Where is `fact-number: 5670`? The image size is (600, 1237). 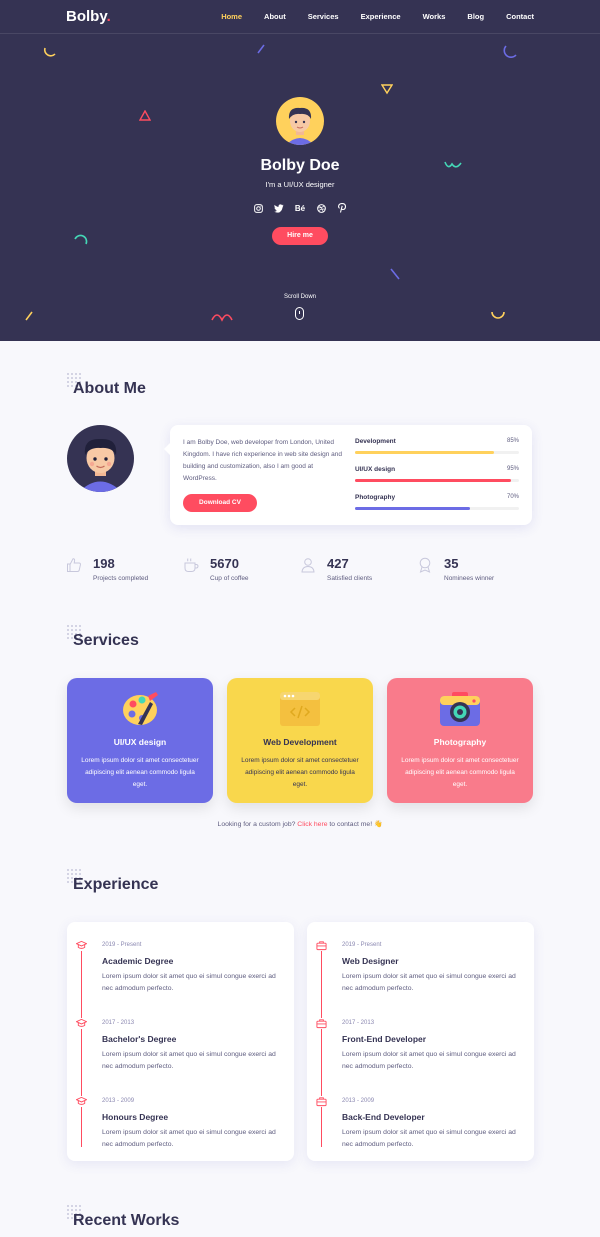
fact-number: 5670 is located at coordinates (224, 563).